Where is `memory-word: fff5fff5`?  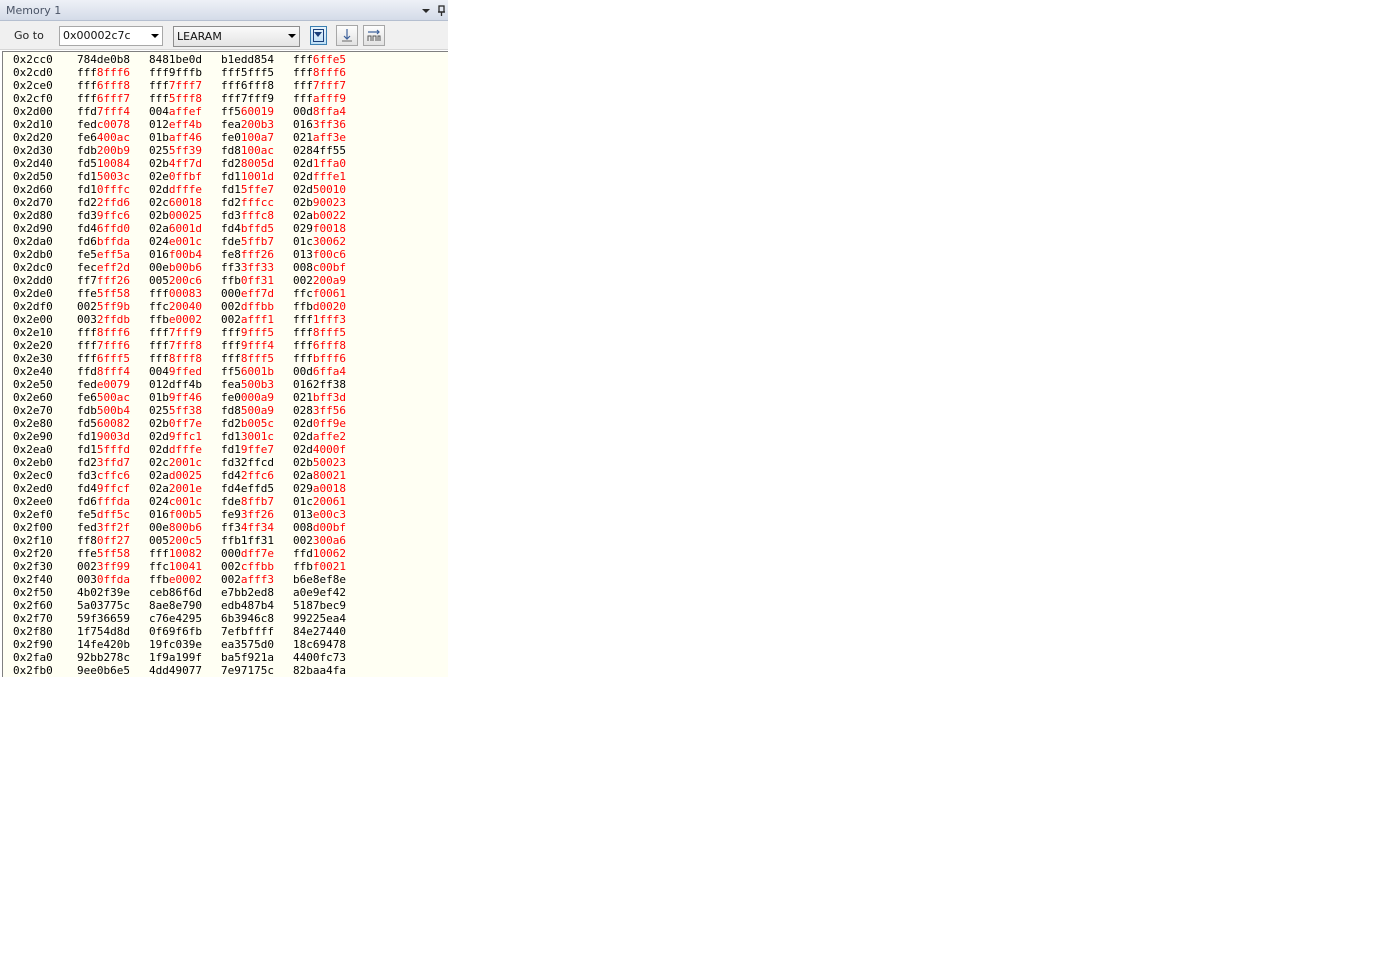
memory-word: fff5fff5 is located at coordinates (247, 72).